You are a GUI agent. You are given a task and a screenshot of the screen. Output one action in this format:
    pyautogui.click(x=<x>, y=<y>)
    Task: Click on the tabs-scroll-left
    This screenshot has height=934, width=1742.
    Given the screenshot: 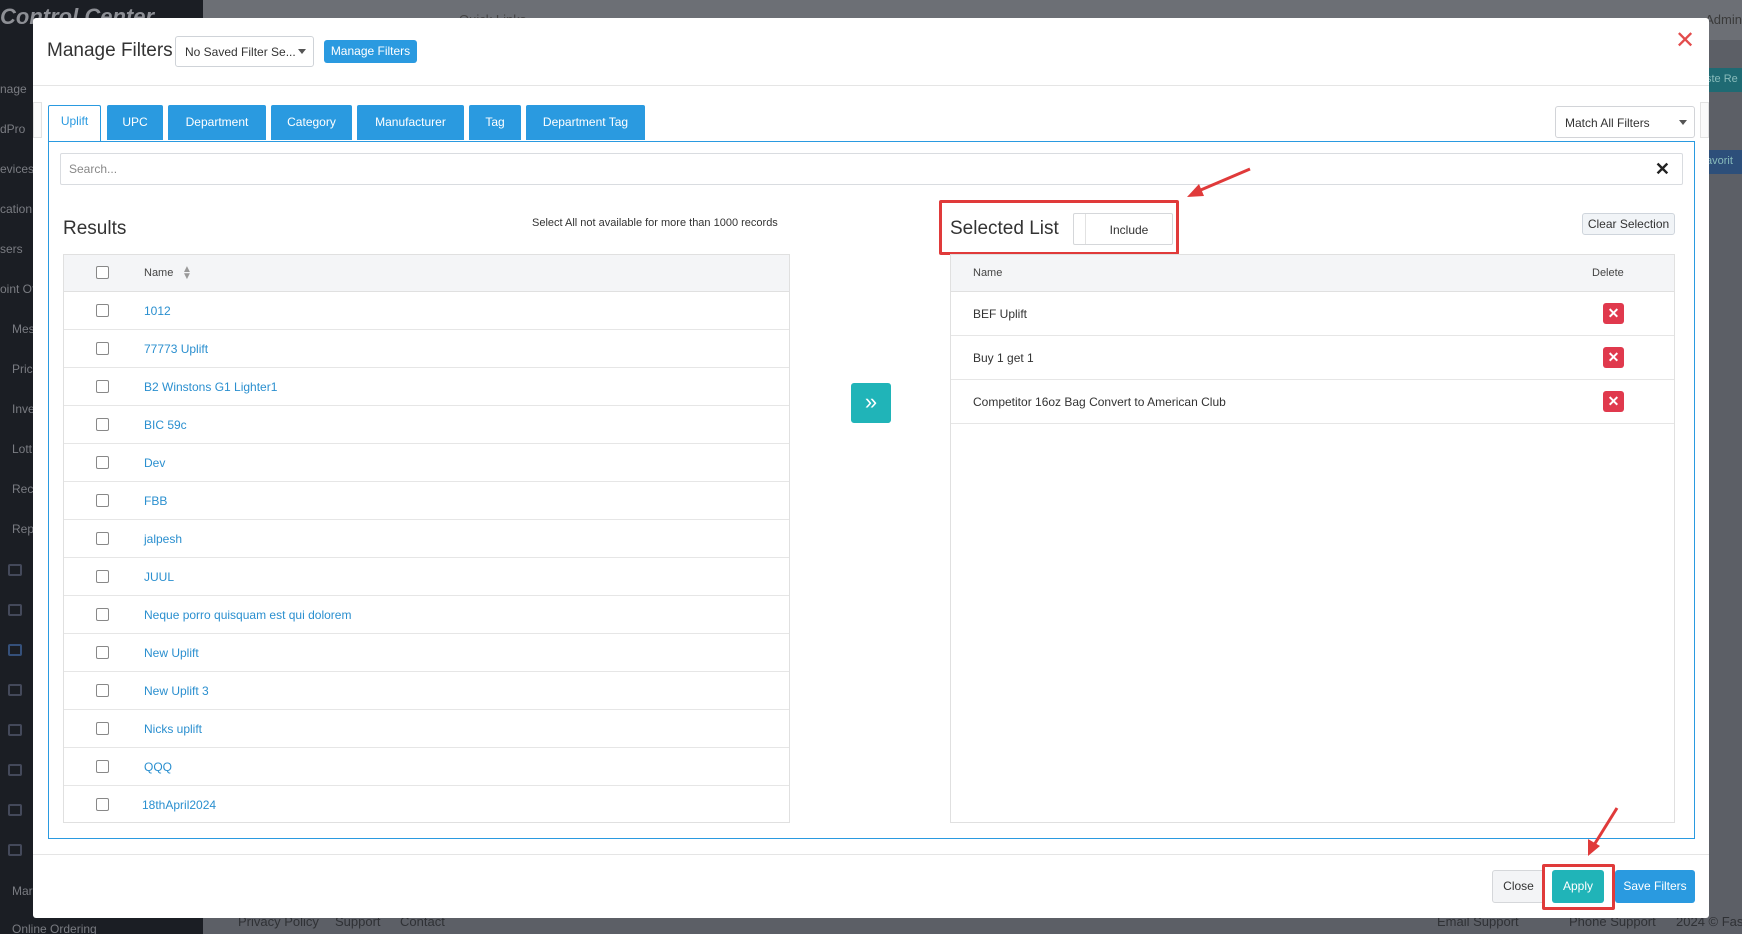 What is the action you would take?
    pyautogui.click(x=37, y=120)
    